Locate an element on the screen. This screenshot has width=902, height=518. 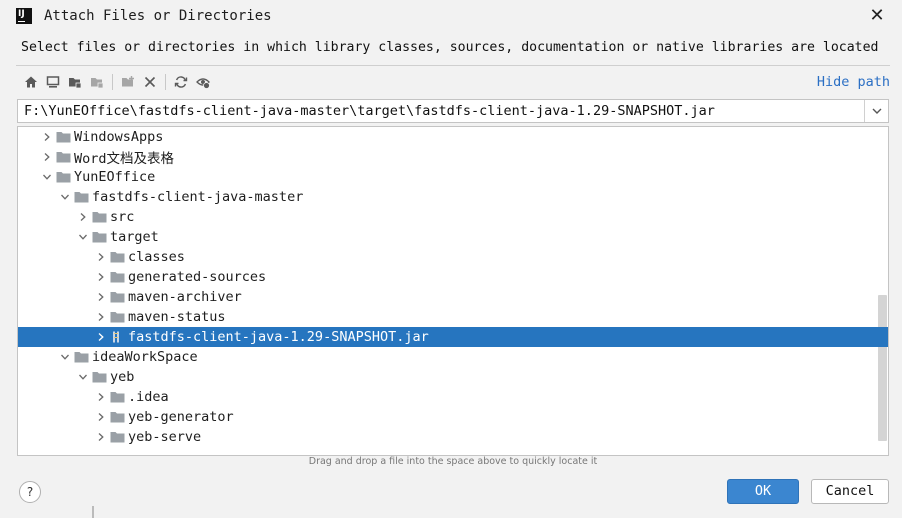
tree-item-label: yeb-generator is located at coordinates (181, 417).